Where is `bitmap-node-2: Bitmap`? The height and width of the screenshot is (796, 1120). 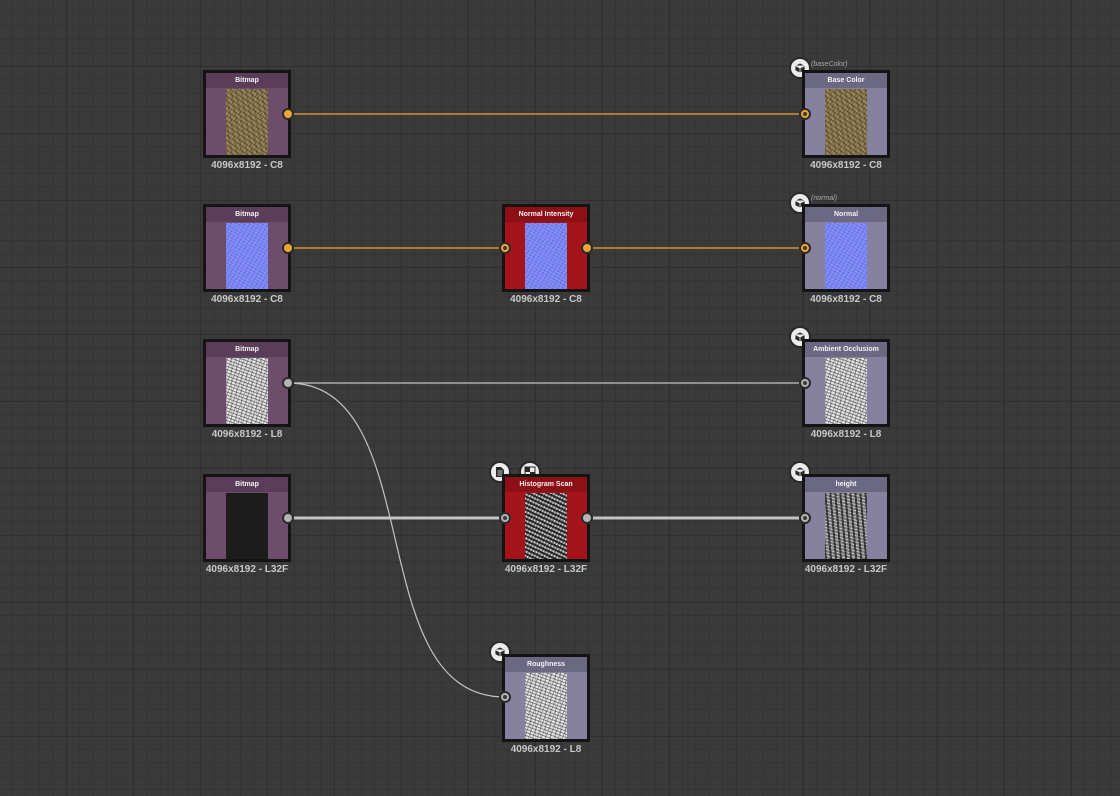 bitmap-node-2: Bitmap is located at coordinates (247, 248).